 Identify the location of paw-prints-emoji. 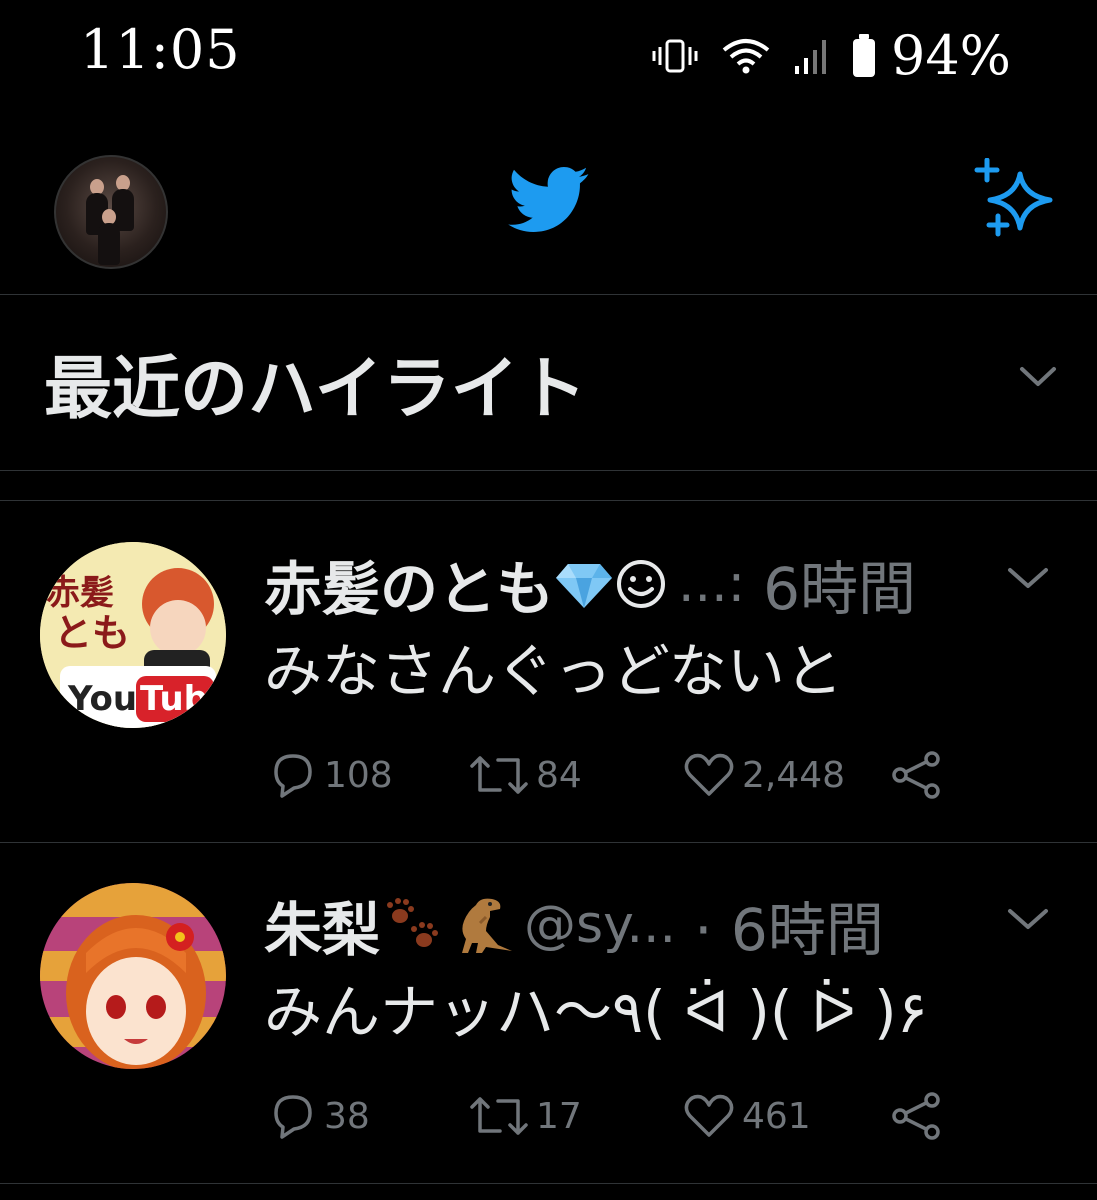
(413, 922).